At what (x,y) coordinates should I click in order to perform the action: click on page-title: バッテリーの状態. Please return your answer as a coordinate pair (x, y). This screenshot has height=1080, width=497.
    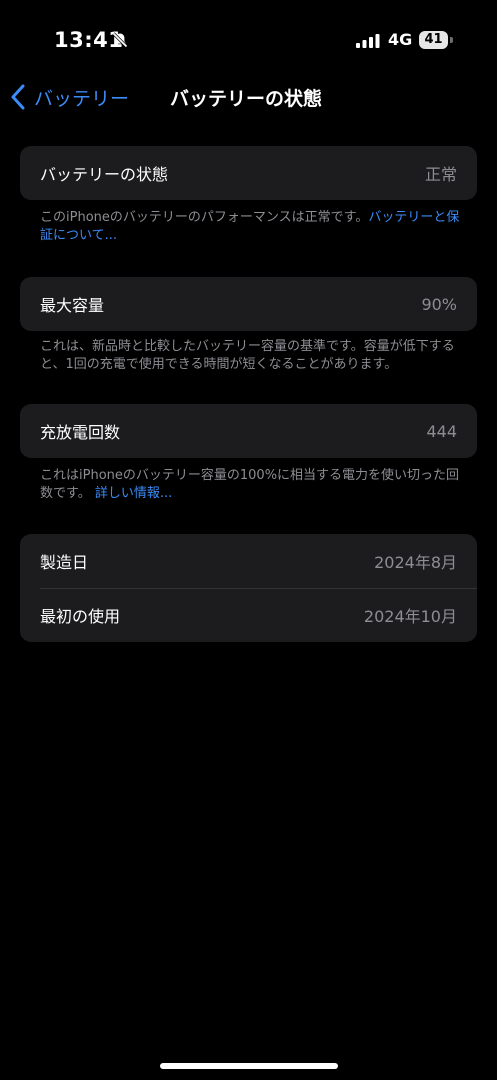
    Looking at the image, I should click on (246, 99).